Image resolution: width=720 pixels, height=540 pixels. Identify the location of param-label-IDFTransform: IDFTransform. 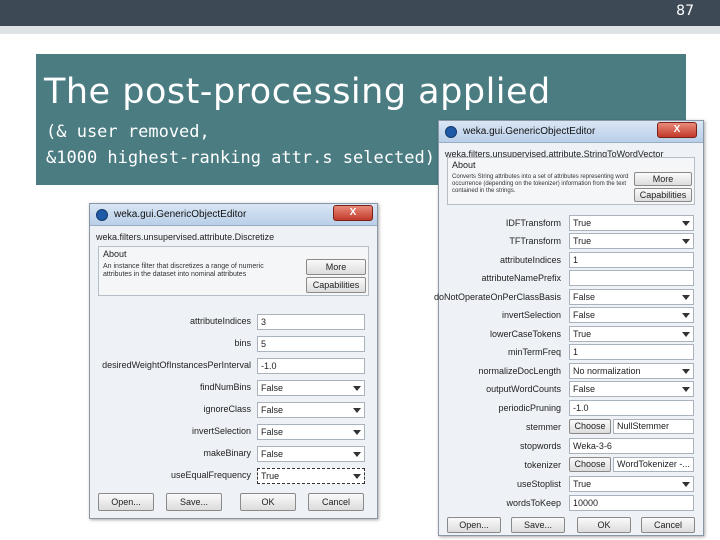
(533, 223).